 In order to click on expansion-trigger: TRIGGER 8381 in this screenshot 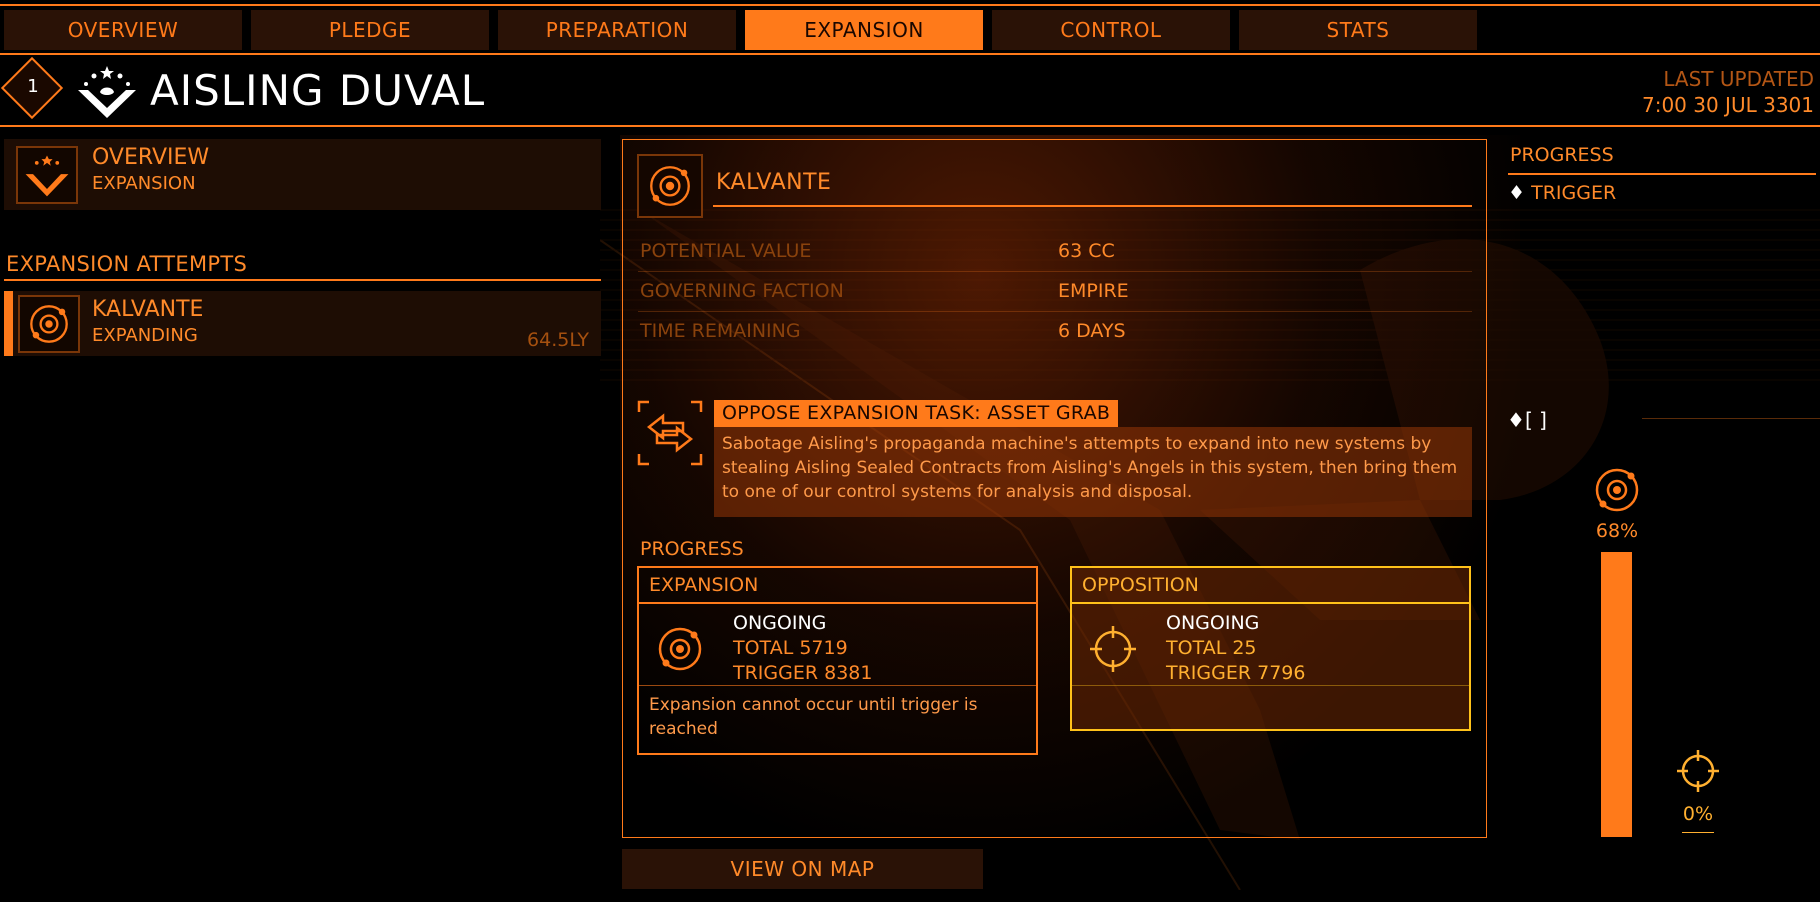, I will do `click(803, 673)`.